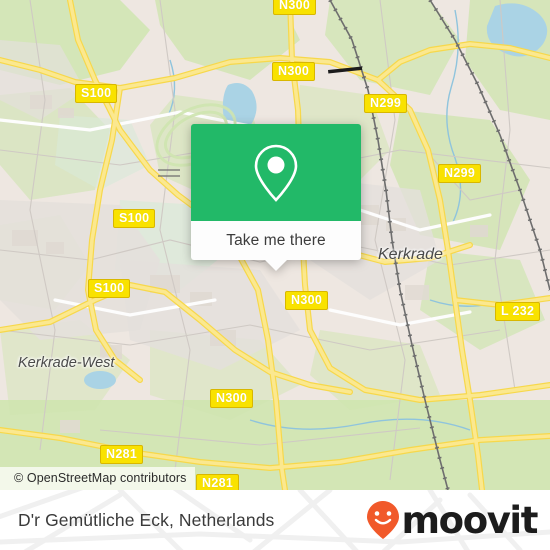  Describe the element at coordinates (276, 240) in the screenshot. I see `popup-cta-label: Take me there` at that location.